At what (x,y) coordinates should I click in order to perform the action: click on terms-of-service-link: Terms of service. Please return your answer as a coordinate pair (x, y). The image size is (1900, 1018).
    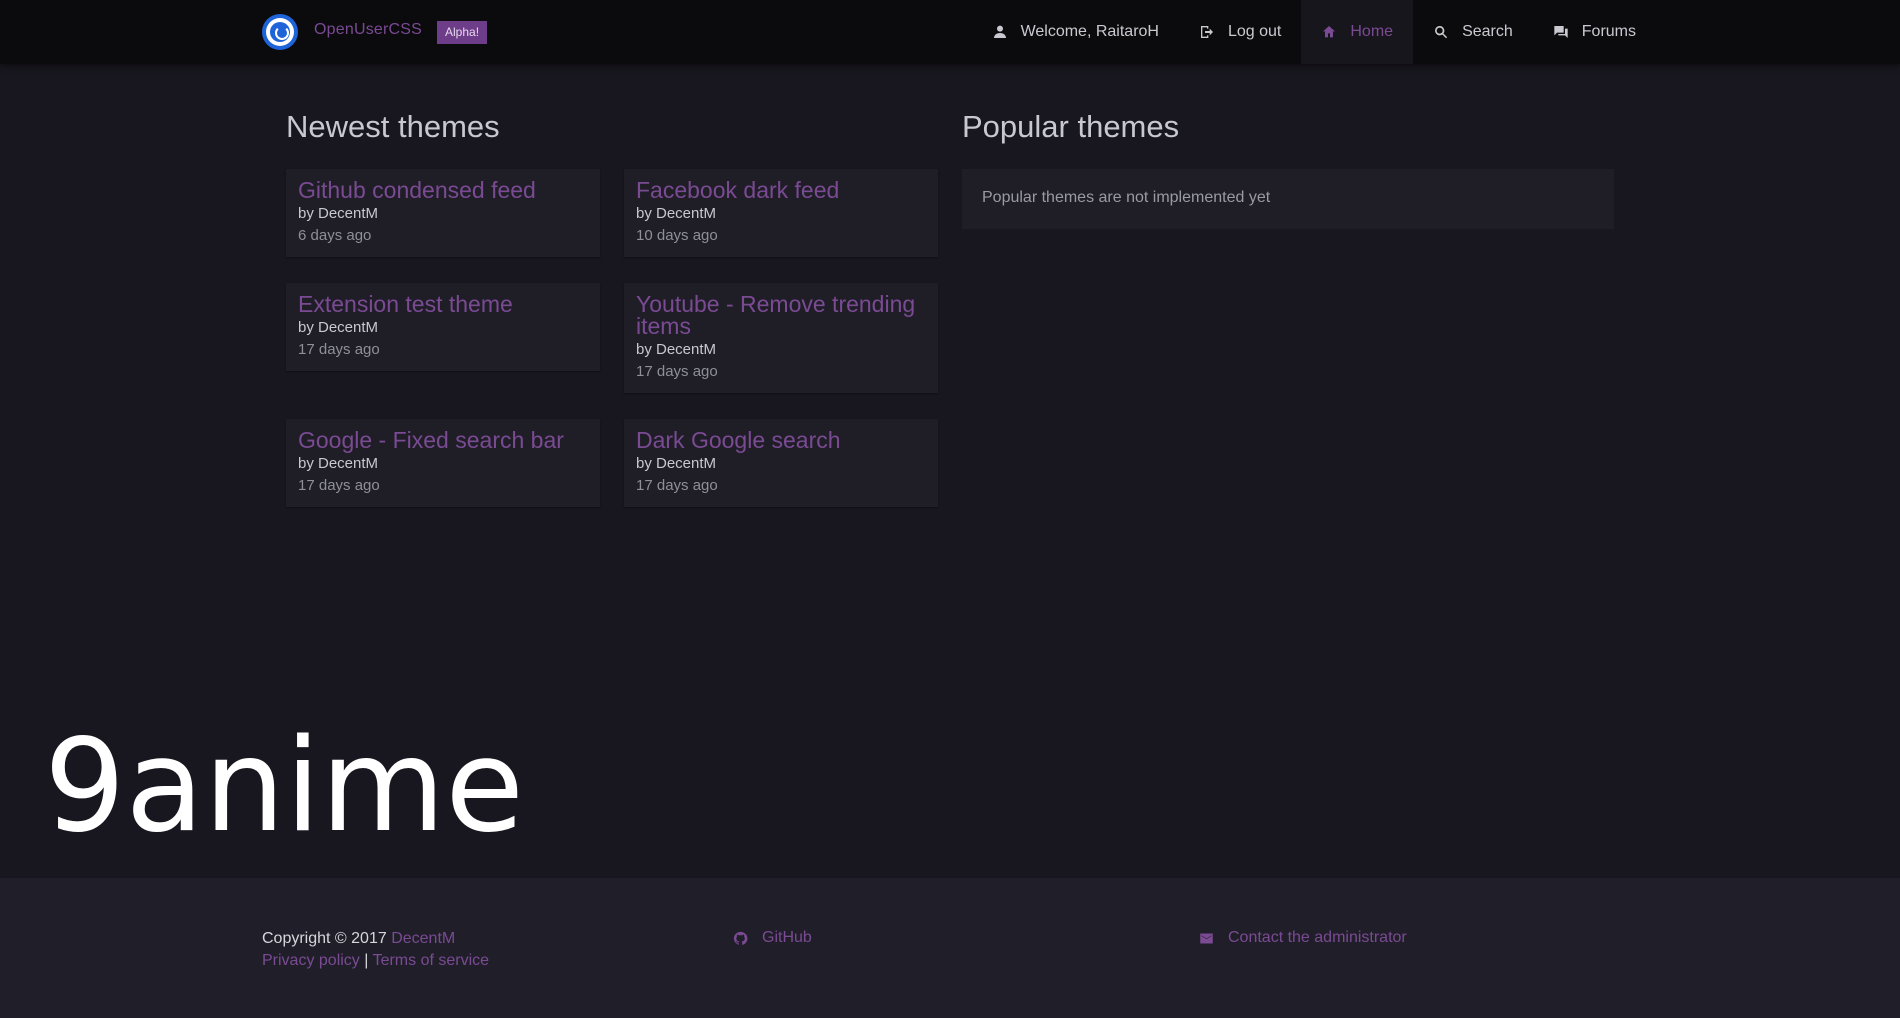
    Looking at the image, I should click on (431, 960).